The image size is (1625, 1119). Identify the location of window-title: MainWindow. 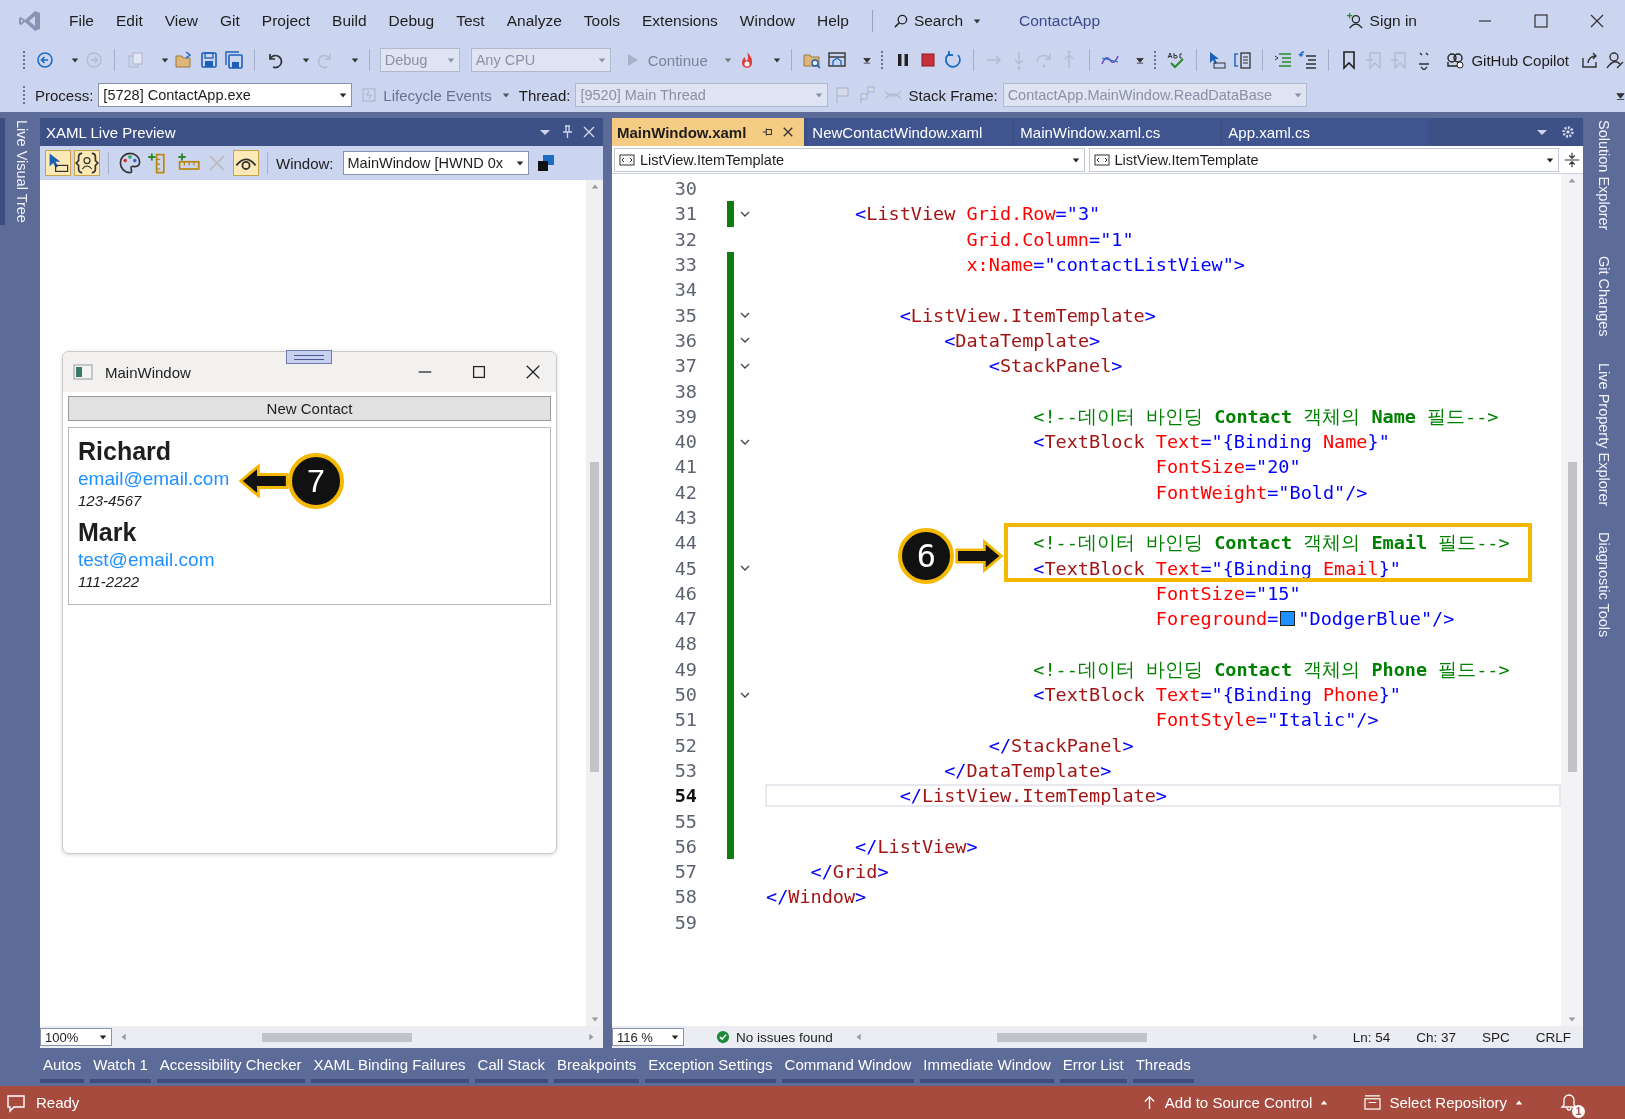
(148, 372).